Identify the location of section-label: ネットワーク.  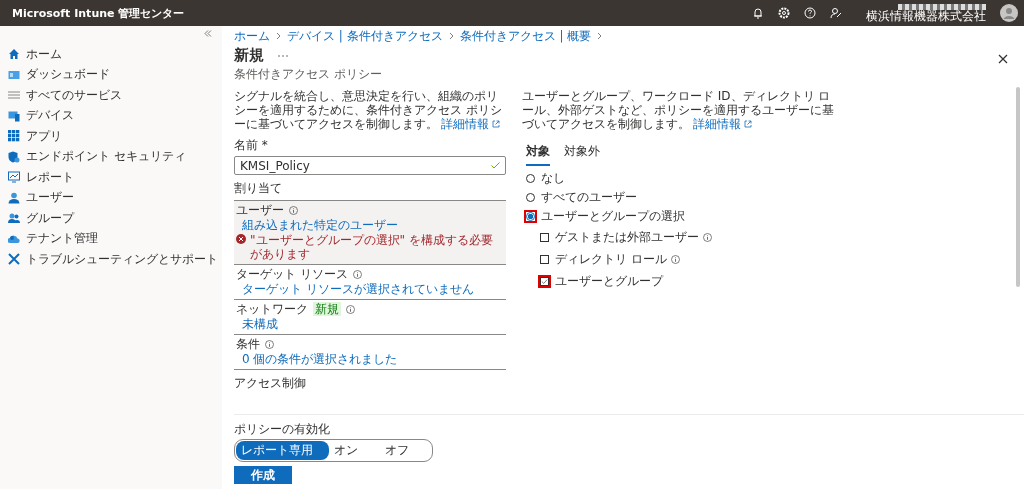
(272, 309).